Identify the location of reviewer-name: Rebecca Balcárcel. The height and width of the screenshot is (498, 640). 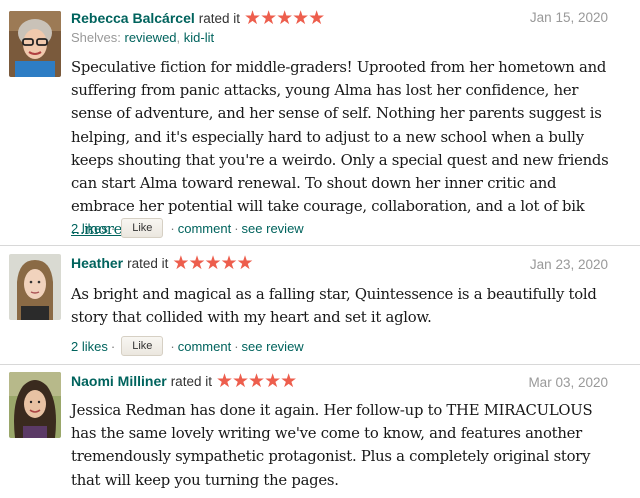
(133, 18).